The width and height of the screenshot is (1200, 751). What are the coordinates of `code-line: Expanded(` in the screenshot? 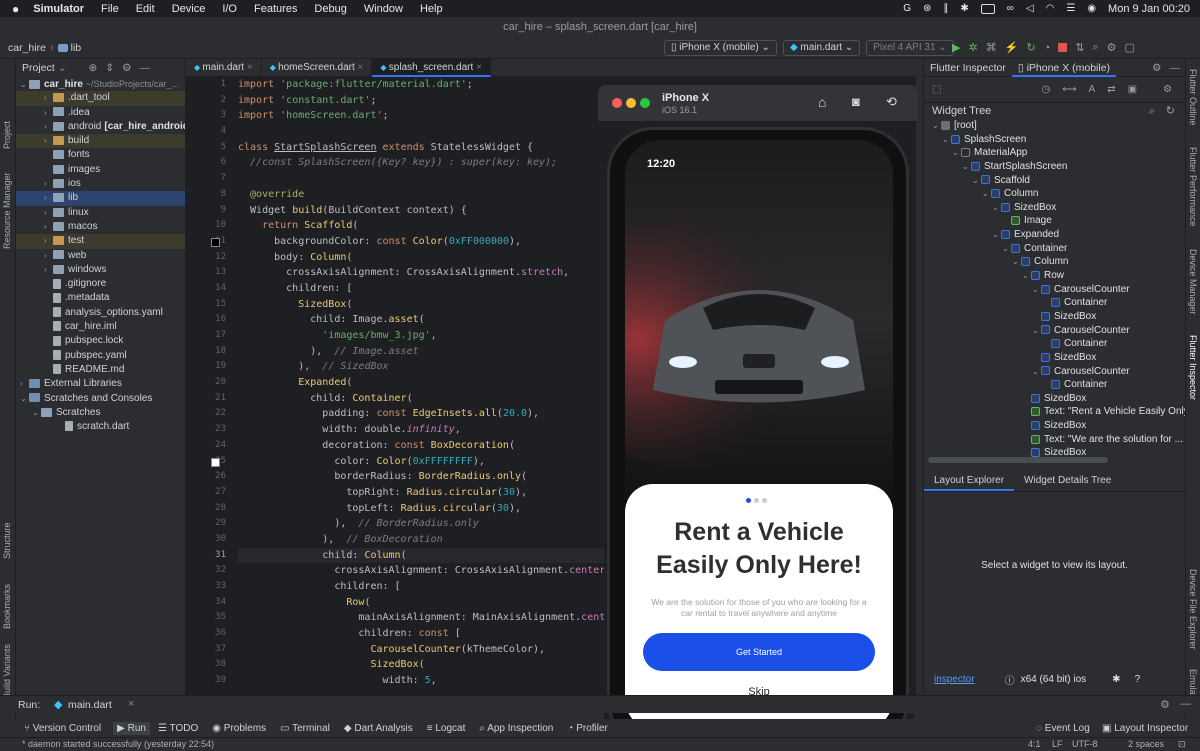 It's located at (430, 383).